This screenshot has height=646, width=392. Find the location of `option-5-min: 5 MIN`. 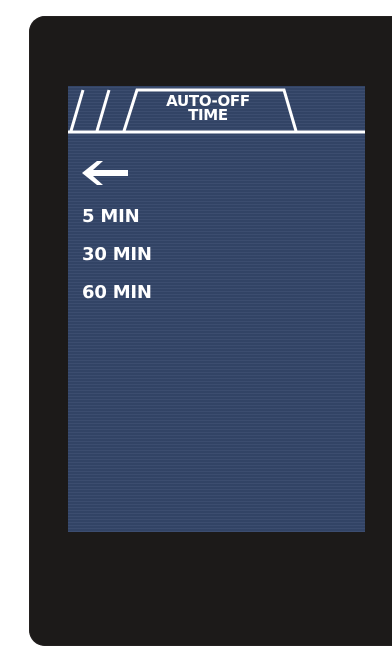

option-5-min: 5 MIN is located at coordinates (117, 217).